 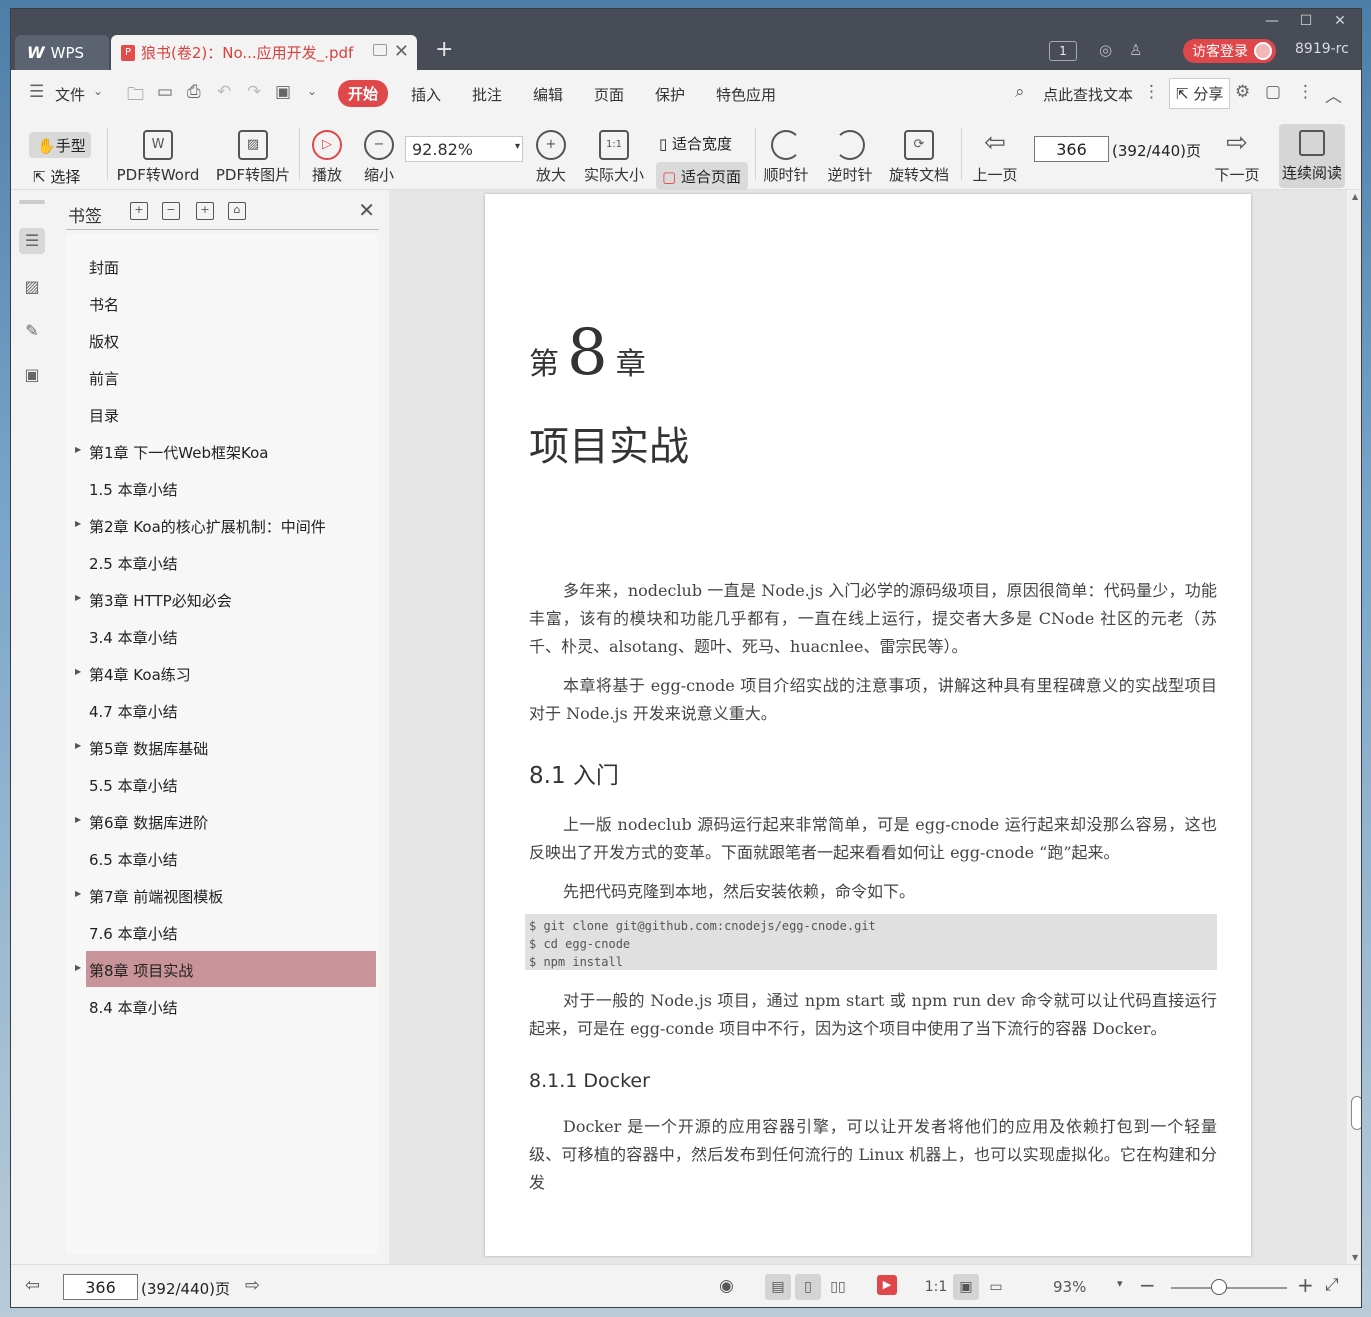 I want to click on scroll-up-icon: ▲, so click(x=1355, y=196).